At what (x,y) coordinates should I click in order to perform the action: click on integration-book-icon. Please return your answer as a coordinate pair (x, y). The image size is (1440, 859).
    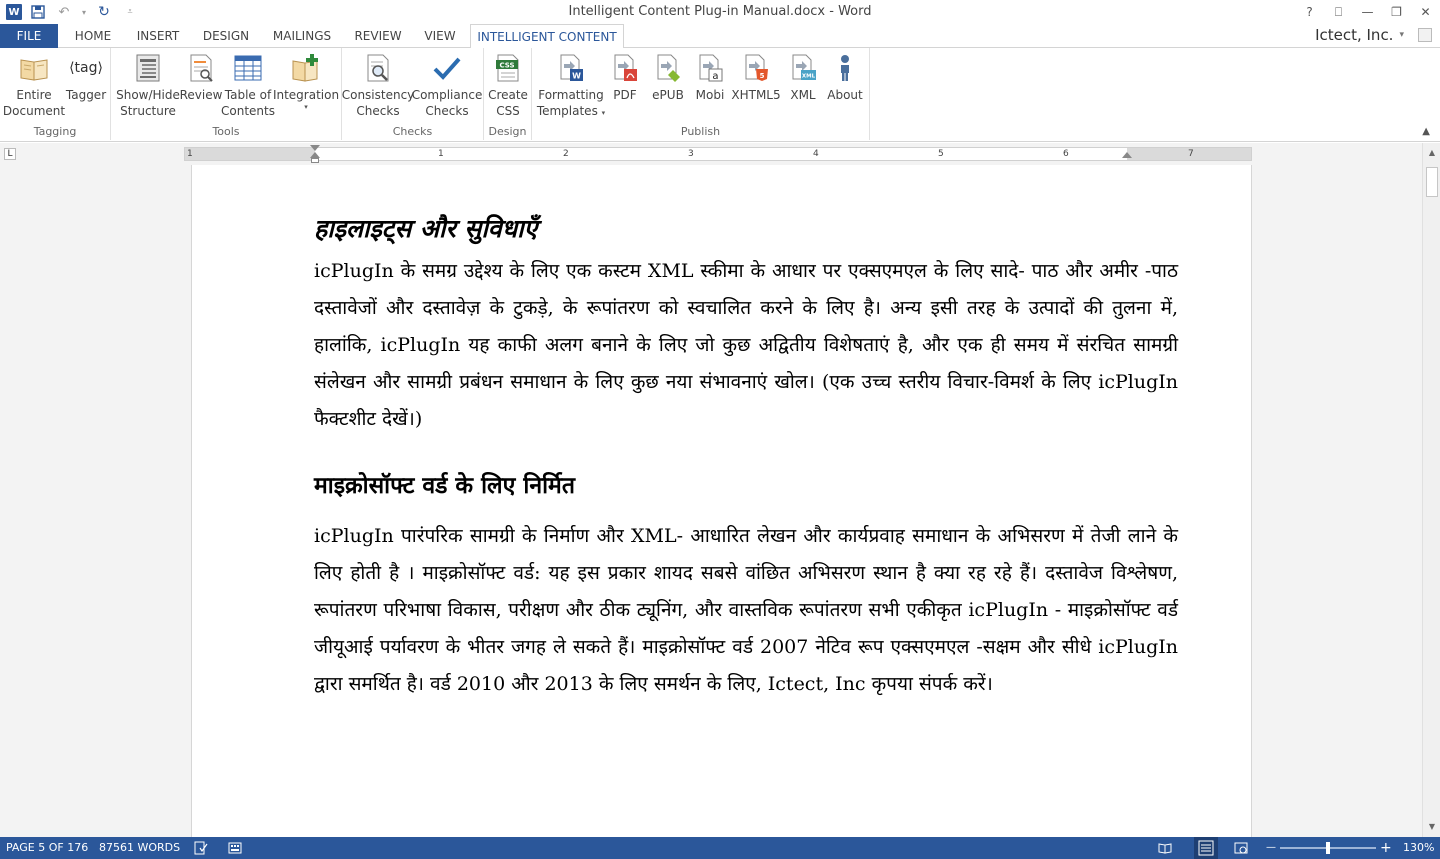
    Looking at the image, I should click on (306, 68).